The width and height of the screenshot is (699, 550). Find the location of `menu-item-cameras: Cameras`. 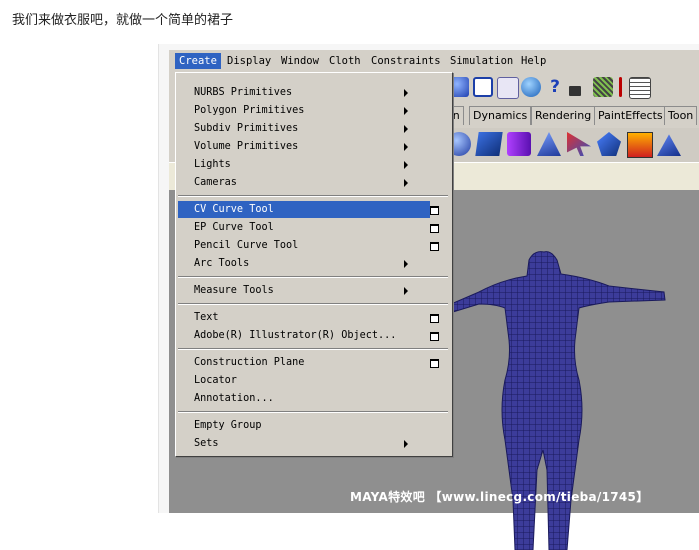

menu-item-cameras: Cameras is located at coordinates (304, 182).